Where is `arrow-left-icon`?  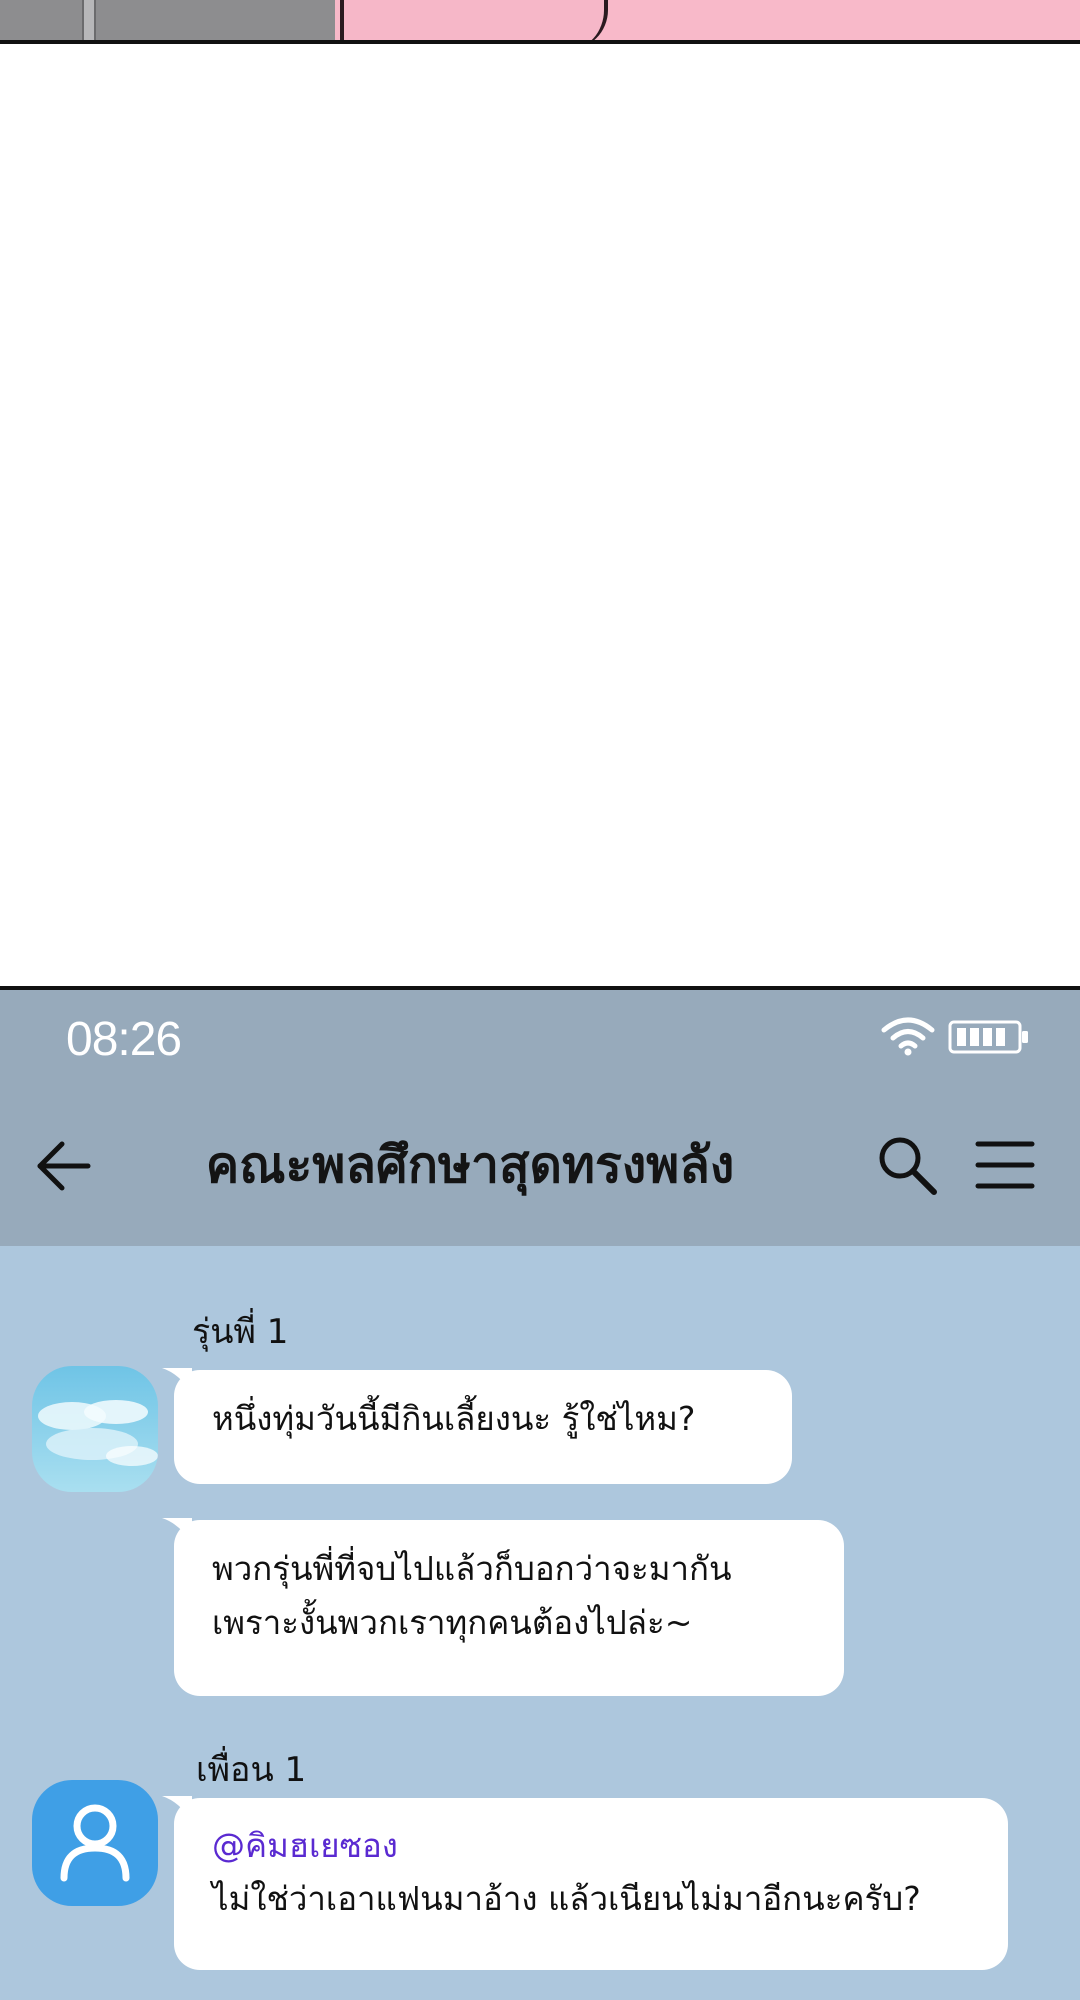 arrow-left-icon is located at coordinates (64, 1166).